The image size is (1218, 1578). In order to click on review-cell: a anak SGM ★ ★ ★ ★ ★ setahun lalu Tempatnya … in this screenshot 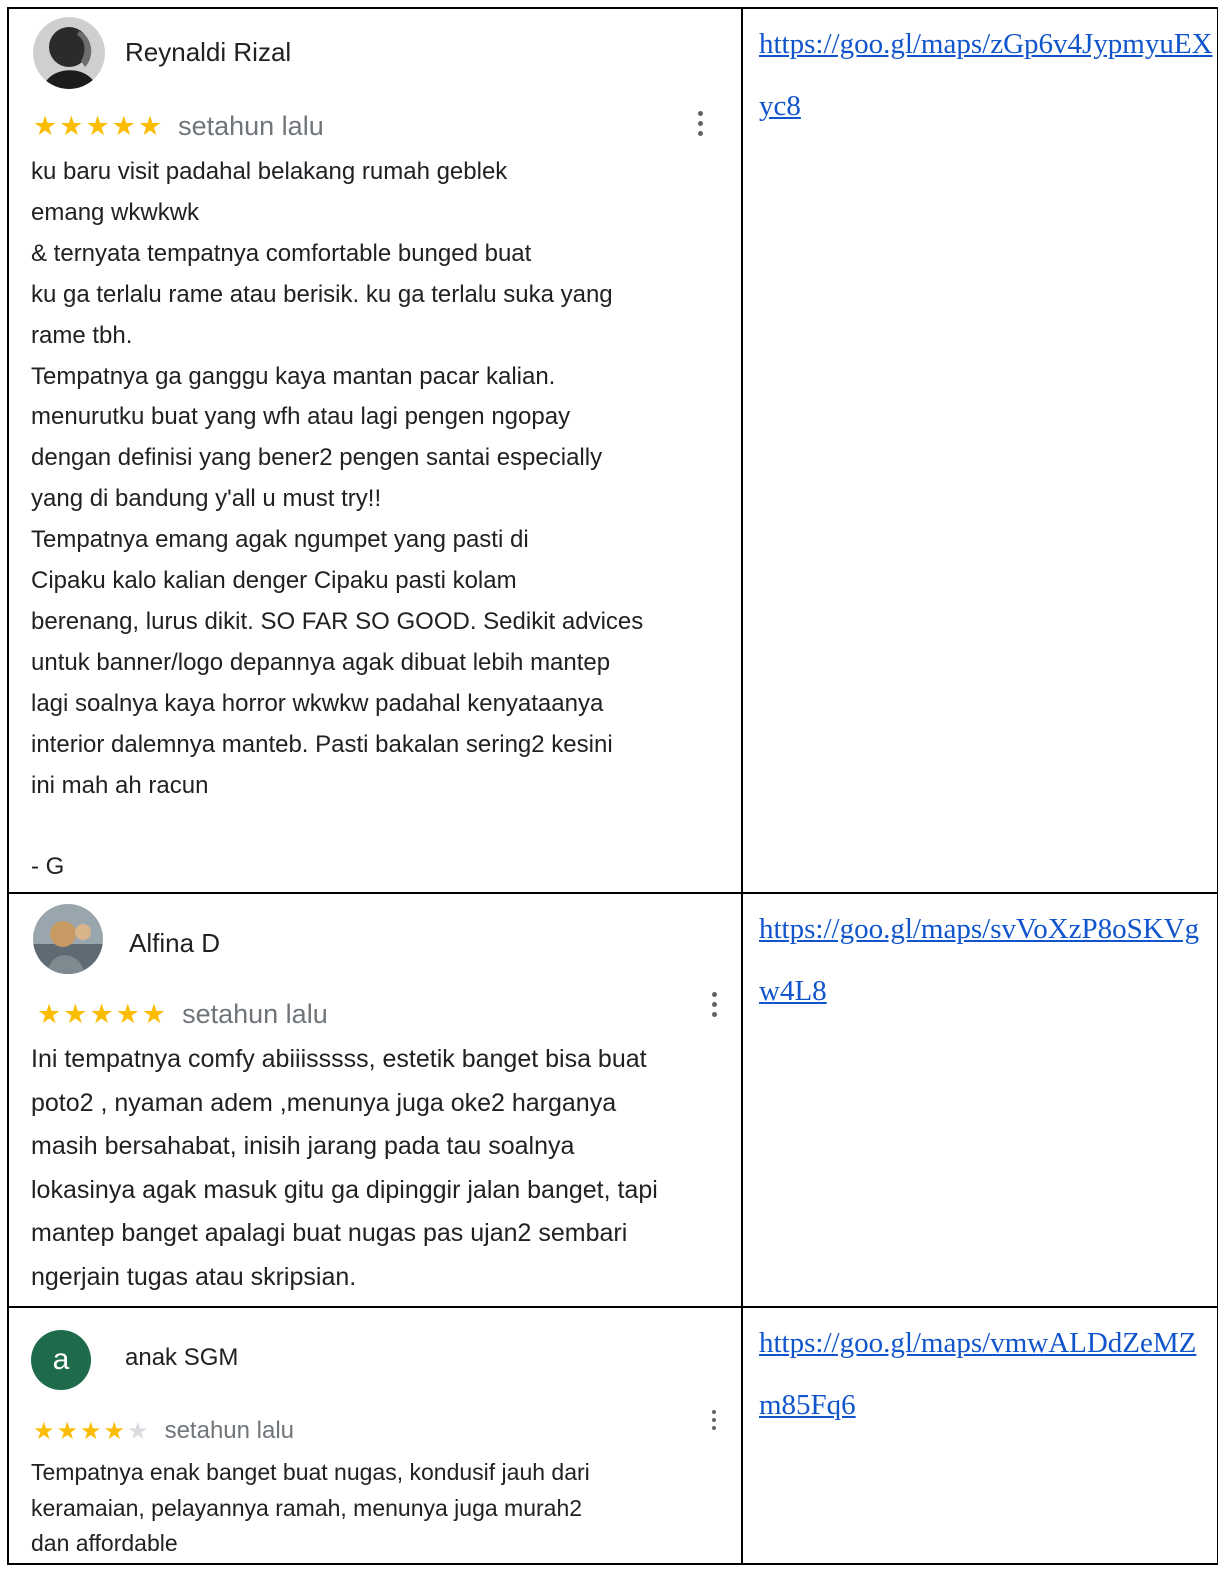, I will do `click(375, 1435)`.